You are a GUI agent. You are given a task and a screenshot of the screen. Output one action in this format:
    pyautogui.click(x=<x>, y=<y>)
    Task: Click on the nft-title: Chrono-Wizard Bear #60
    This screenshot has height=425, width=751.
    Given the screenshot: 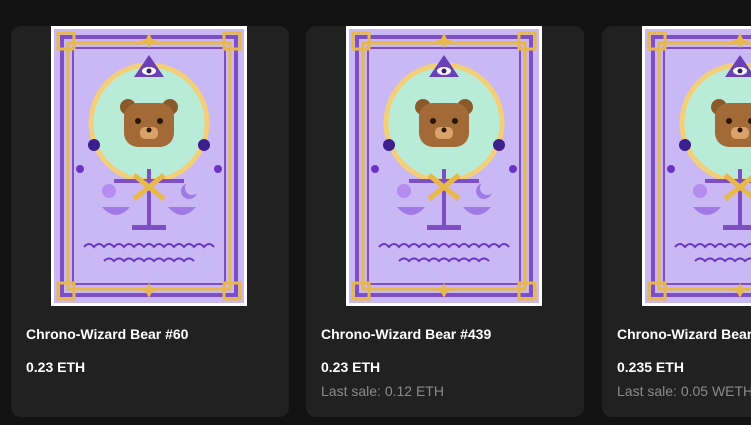 What is the action you would take?
    pyautogui.click(x=107, y=334)
    